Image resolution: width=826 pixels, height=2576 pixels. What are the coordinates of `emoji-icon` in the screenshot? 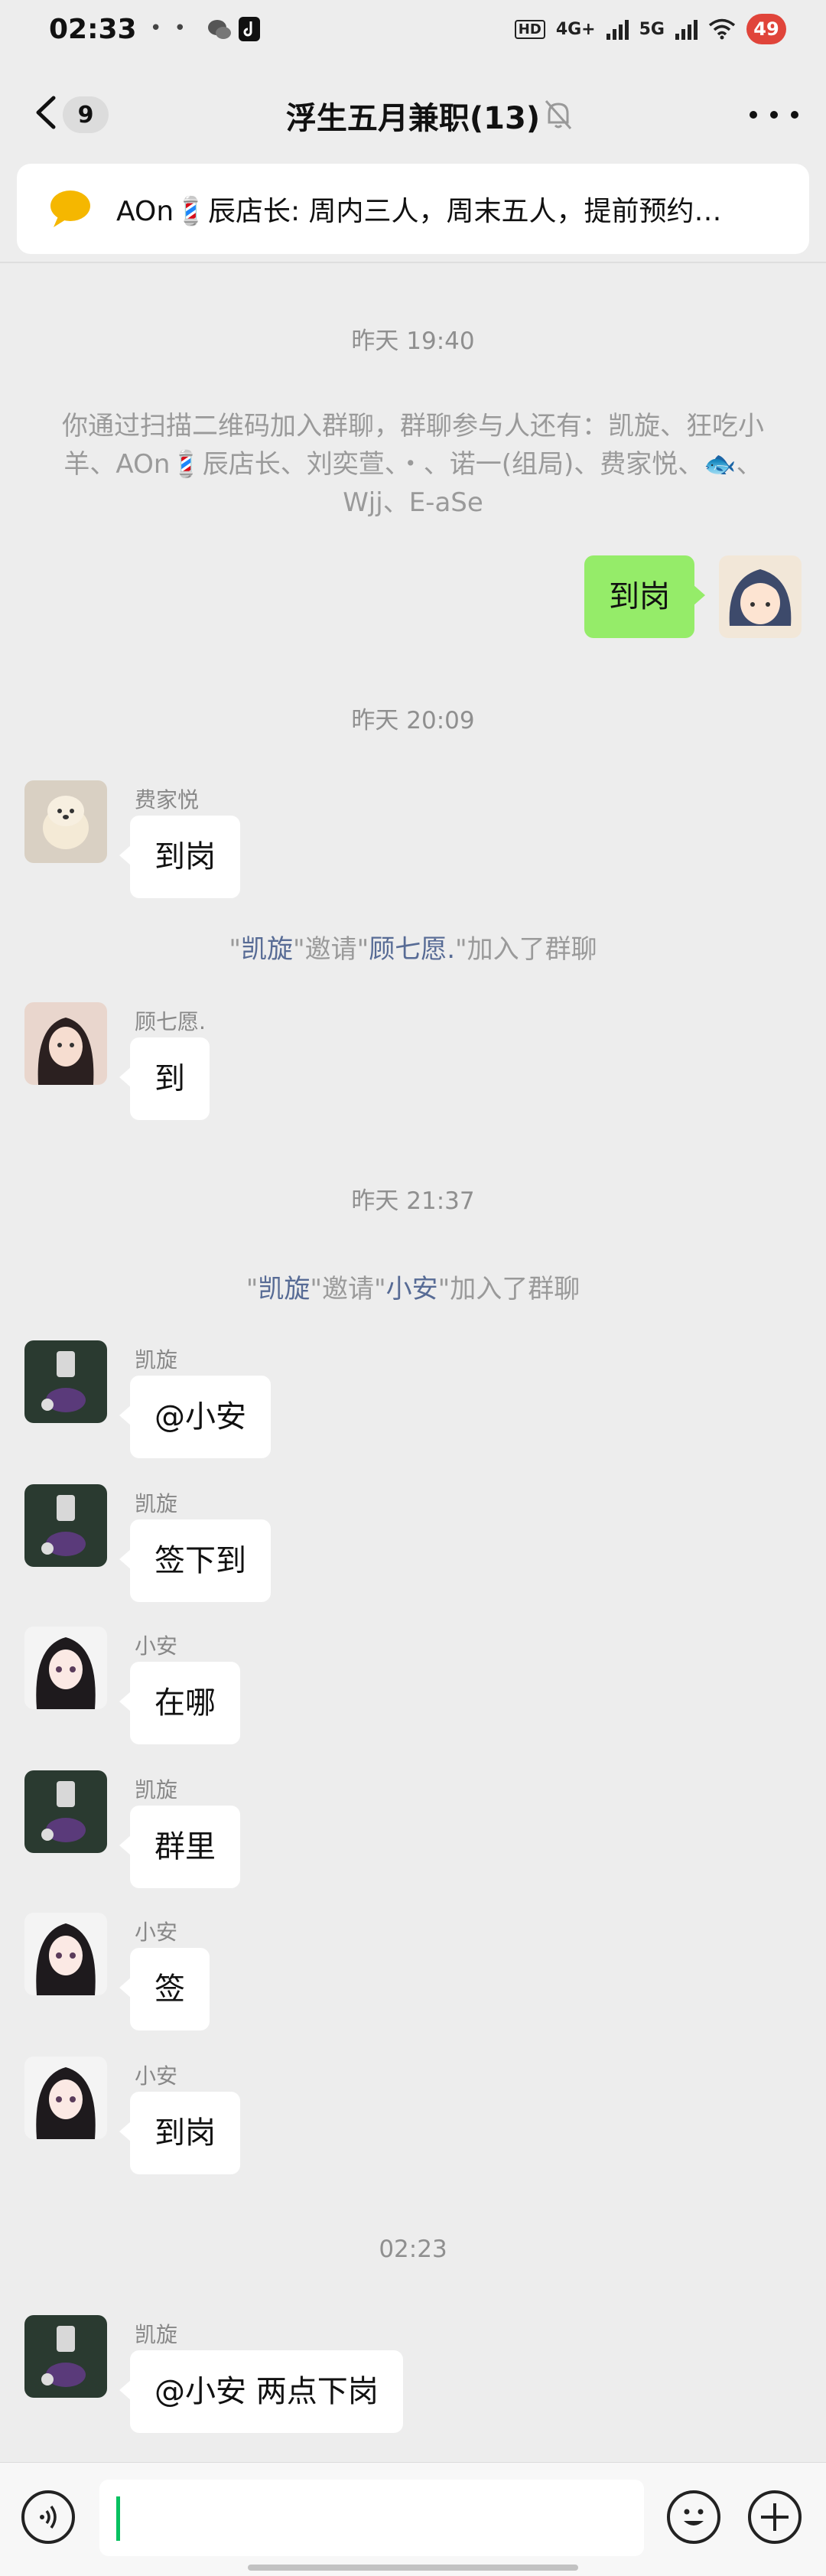 It's located at (693, 2517).